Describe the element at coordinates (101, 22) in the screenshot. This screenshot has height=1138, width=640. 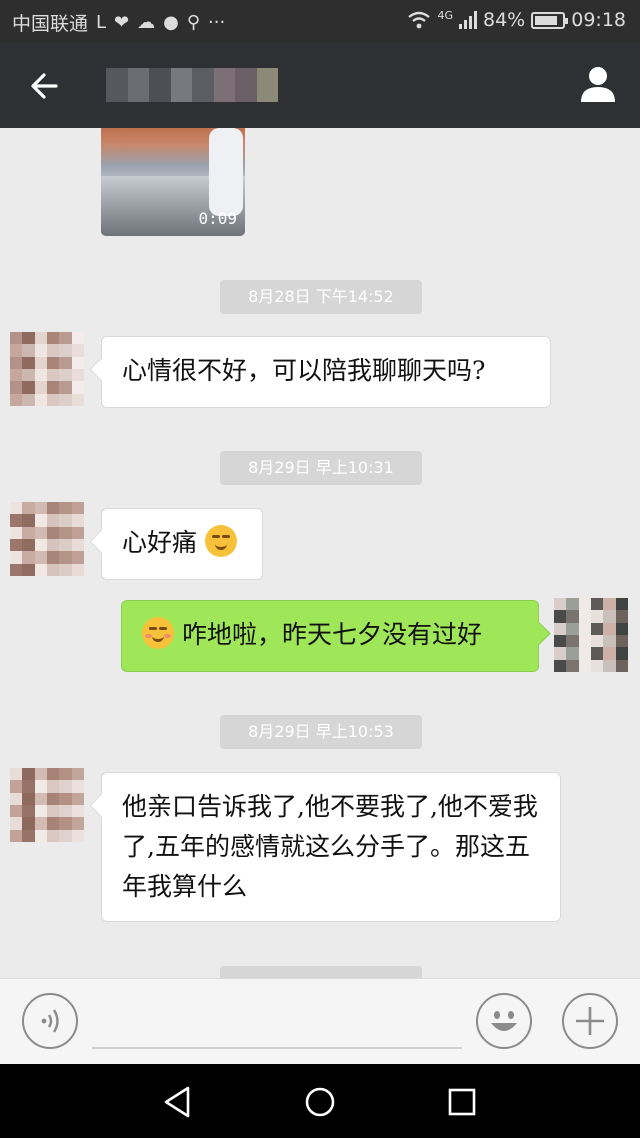
I see `network-type-icon: L` at that location.